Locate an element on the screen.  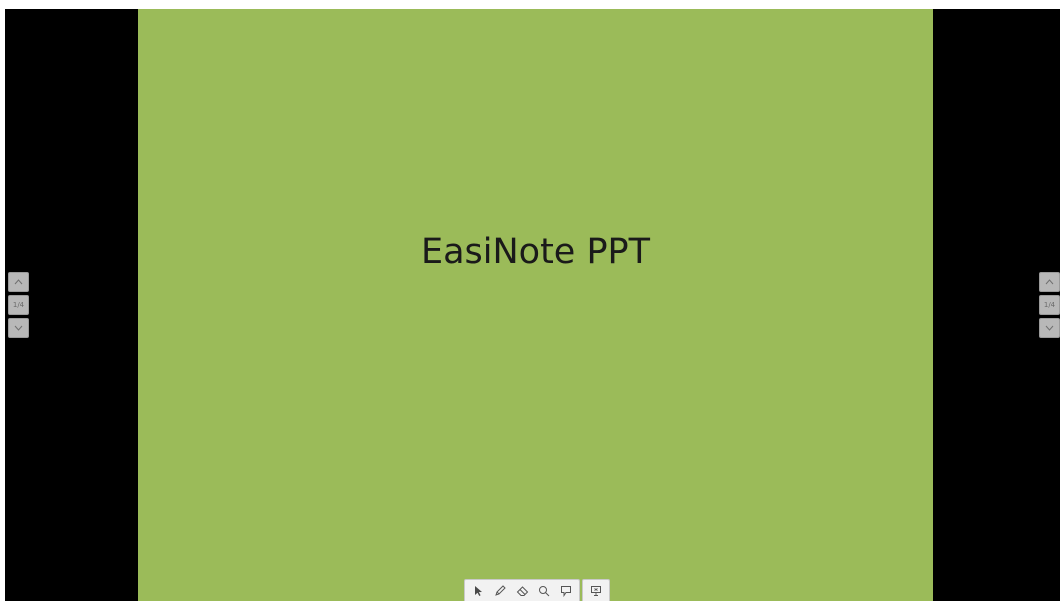
select-arrow-icon is located at coordinates (478, 590).